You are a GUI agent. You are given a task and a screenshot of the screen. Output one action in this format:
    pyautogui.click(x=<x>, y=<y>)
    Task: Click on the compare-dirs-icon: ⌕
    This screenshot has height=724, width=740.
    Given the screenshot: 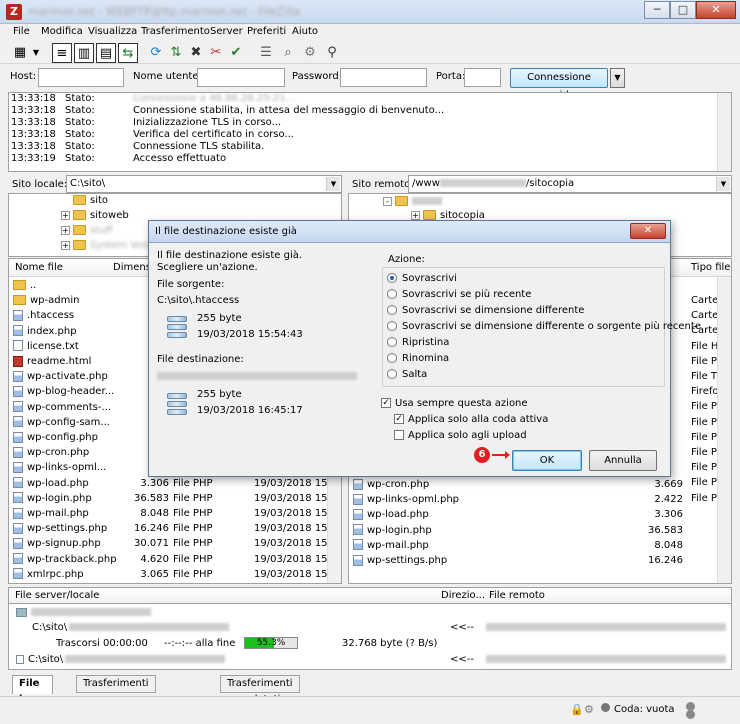 What is the action you would take?
    pyautogui.click(x=288, y=53)
    